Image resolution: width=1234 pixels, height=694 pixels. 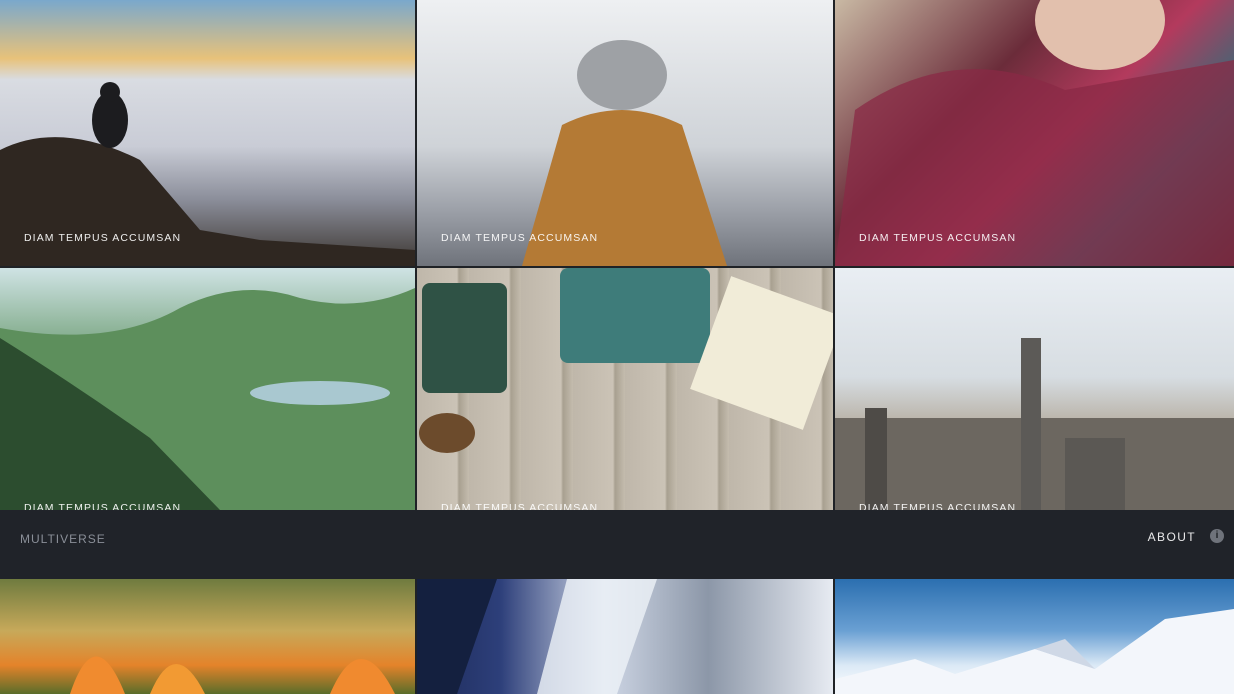 I want to click on gallery-item-3: DIAM TEMPUS ACCUMSAN, so click(x=1034, y=133).